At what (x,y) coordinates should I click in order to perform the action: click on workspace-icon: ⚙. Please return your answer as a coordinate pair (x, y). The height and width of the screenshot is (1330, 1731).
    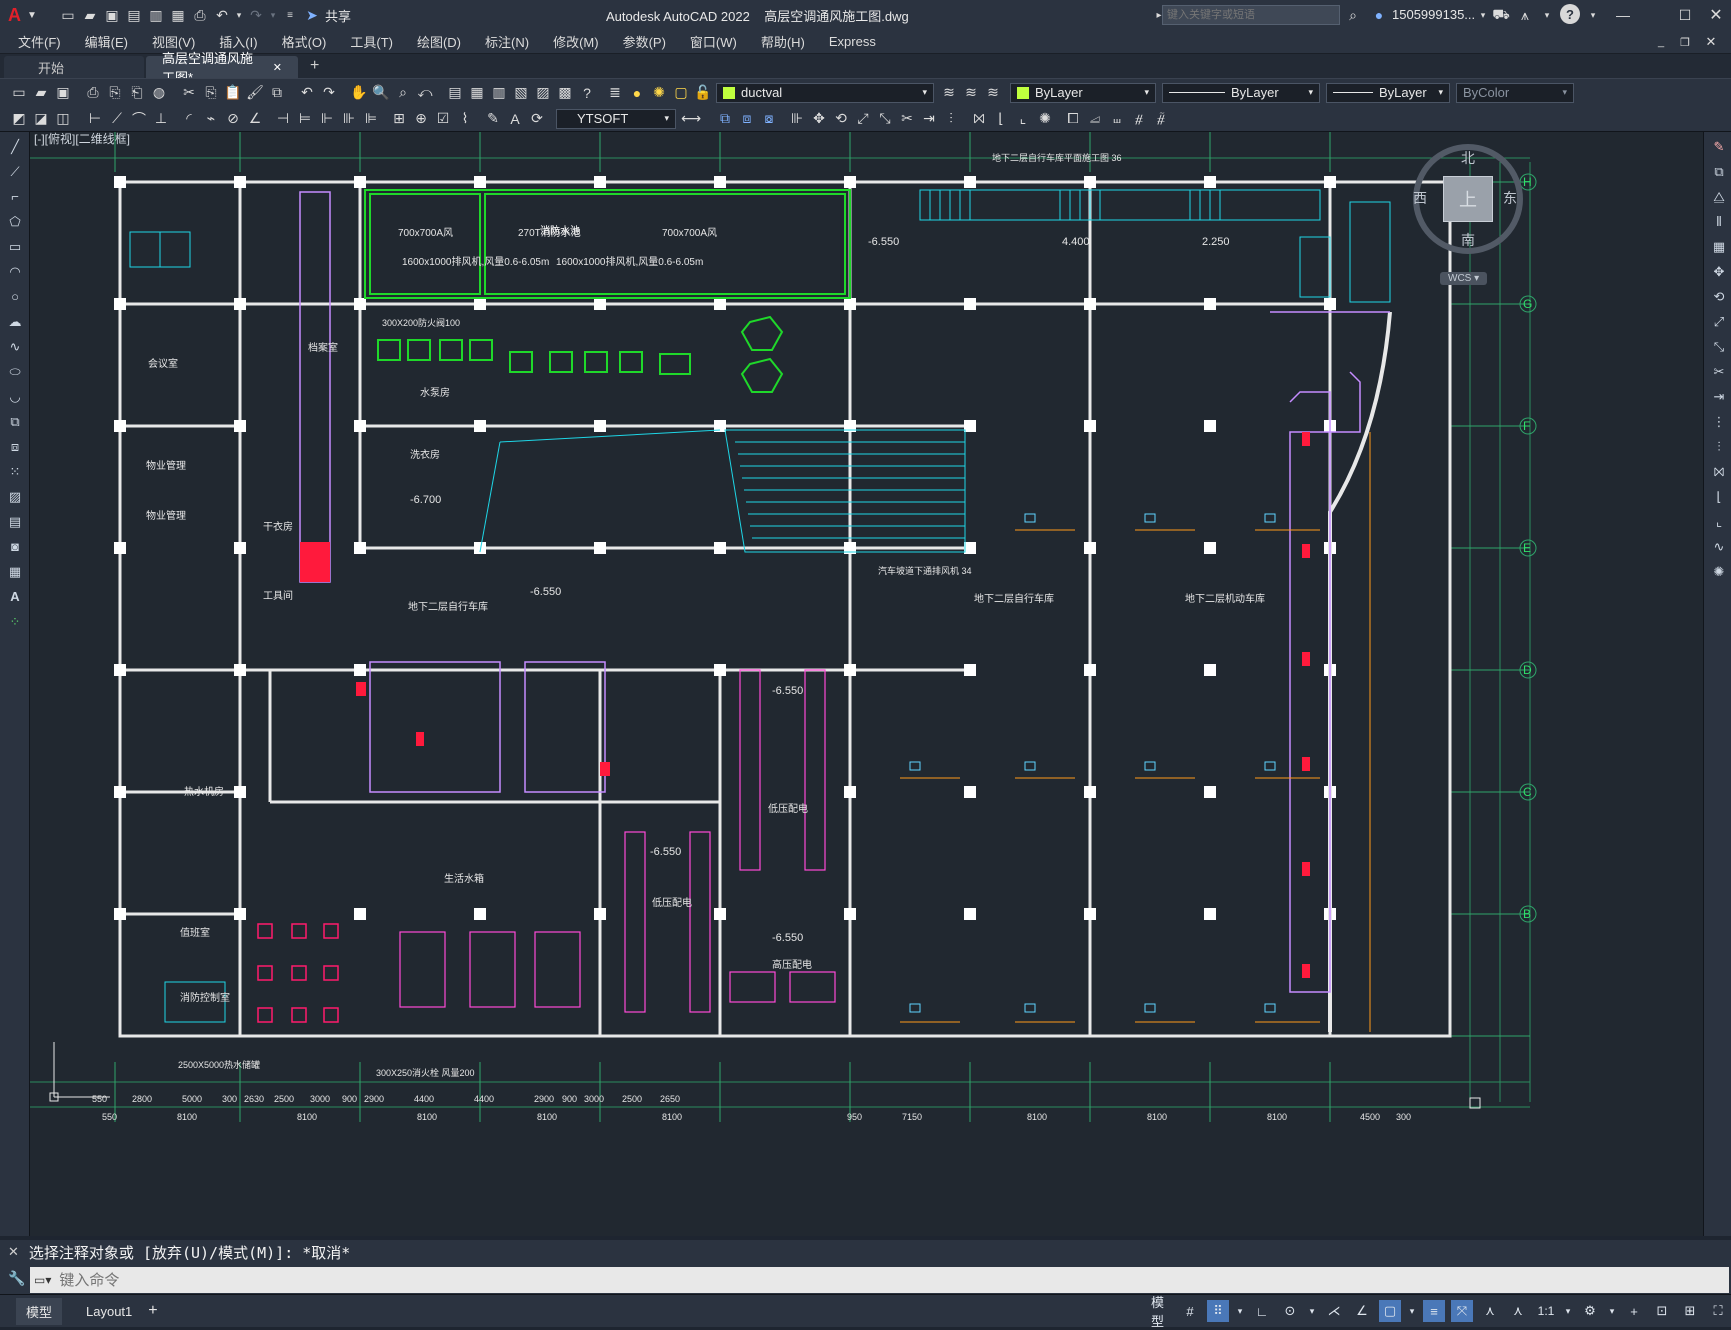
    Looking at the image, I should click on (1590, 1311).